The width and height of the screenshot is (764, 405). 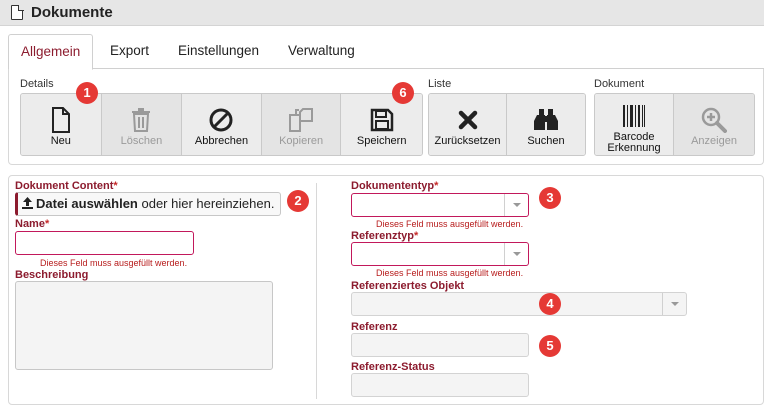 What do you see at coordinates (393, 367) in the screenshot?
I see `refstatus-label: Referenz-Status` at bounding box center [393, 367].